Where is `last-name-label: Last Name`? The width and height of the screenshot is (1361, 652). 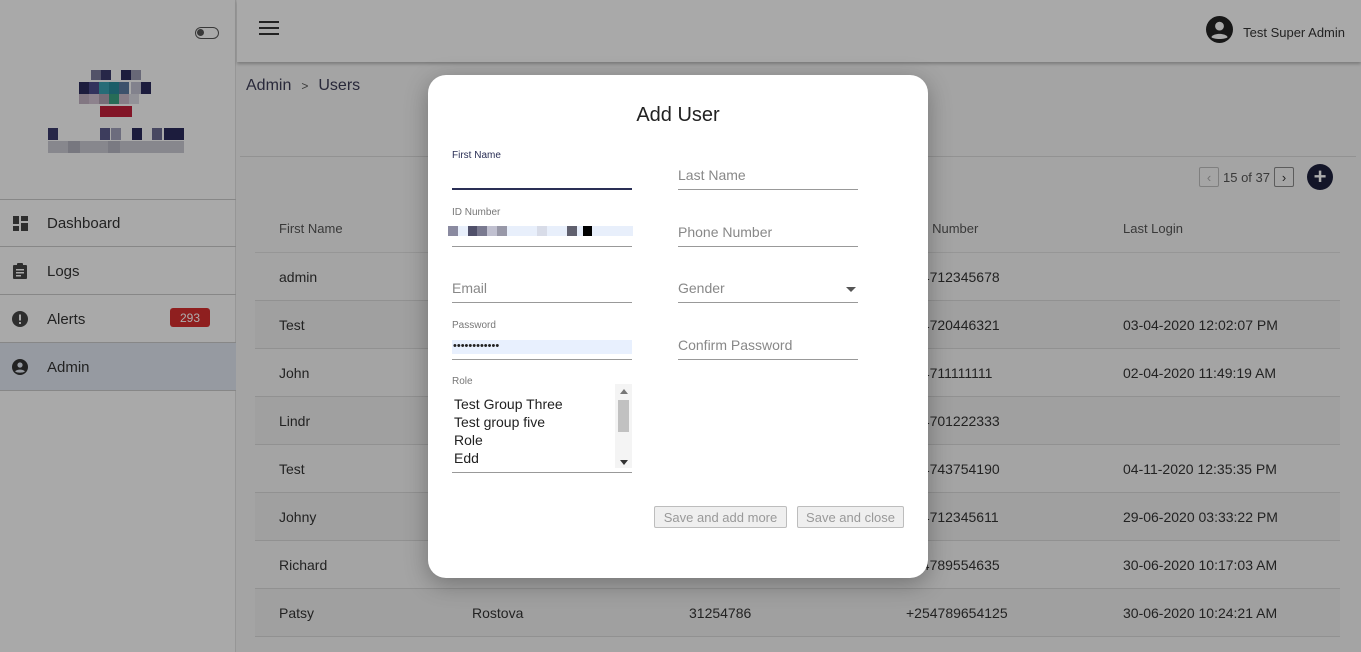
last-name-label: Last Name is located at coordinates (712, 175).